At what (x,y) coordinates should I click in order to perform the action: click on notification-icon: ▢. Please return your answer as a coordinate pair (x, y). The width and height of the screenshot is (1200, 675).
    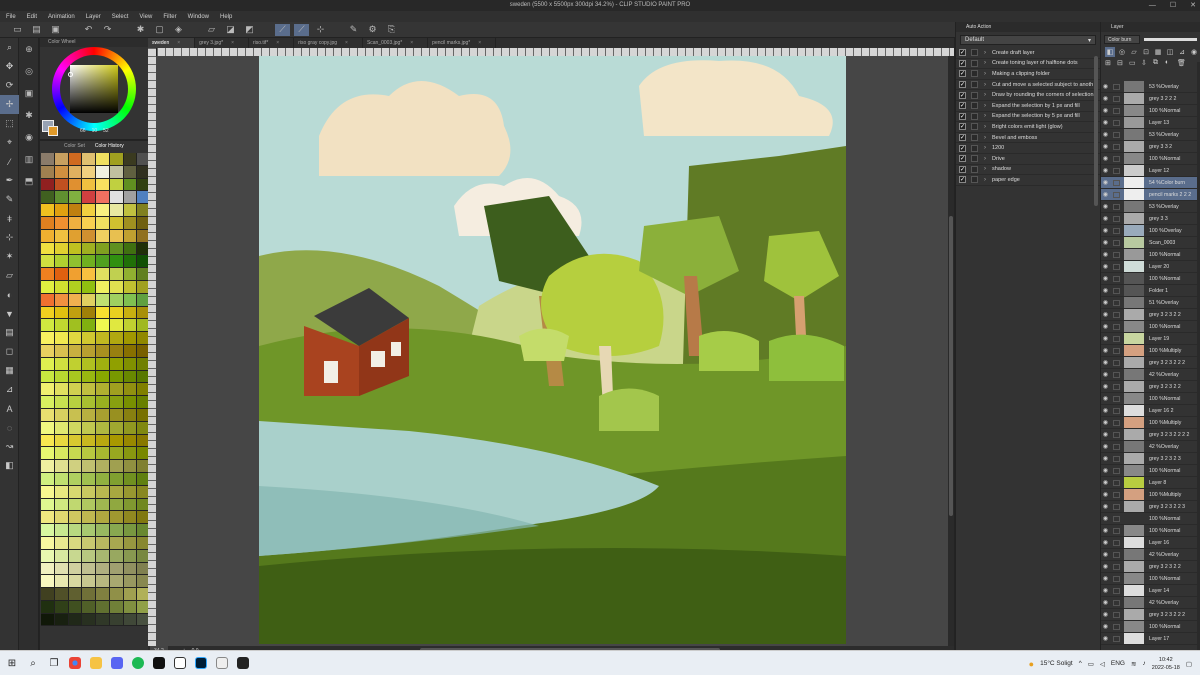
    Looking at the image, I should click on (1189, 664).